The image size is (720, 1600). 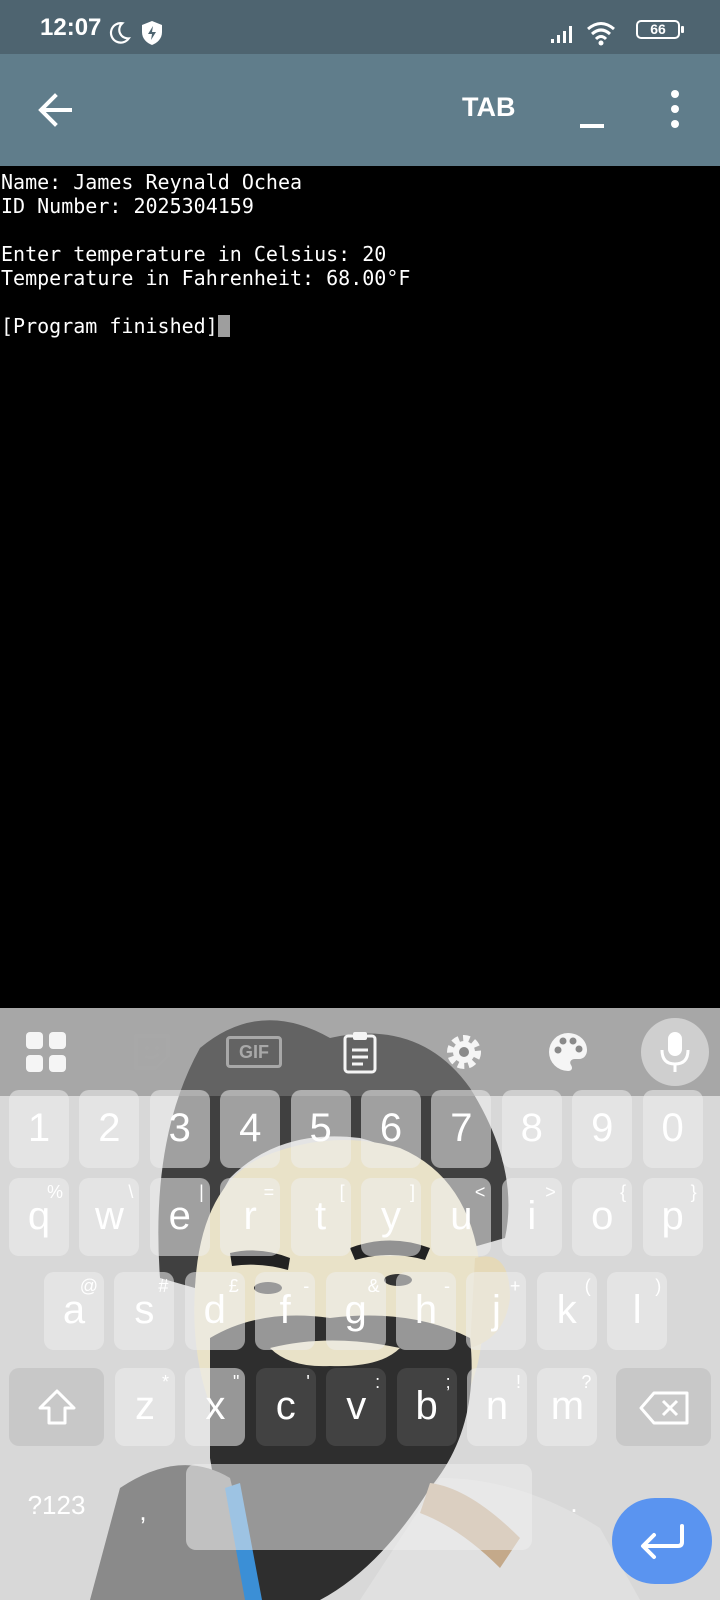 I want to click on key-label: 2, so click(x=109, y=1128).